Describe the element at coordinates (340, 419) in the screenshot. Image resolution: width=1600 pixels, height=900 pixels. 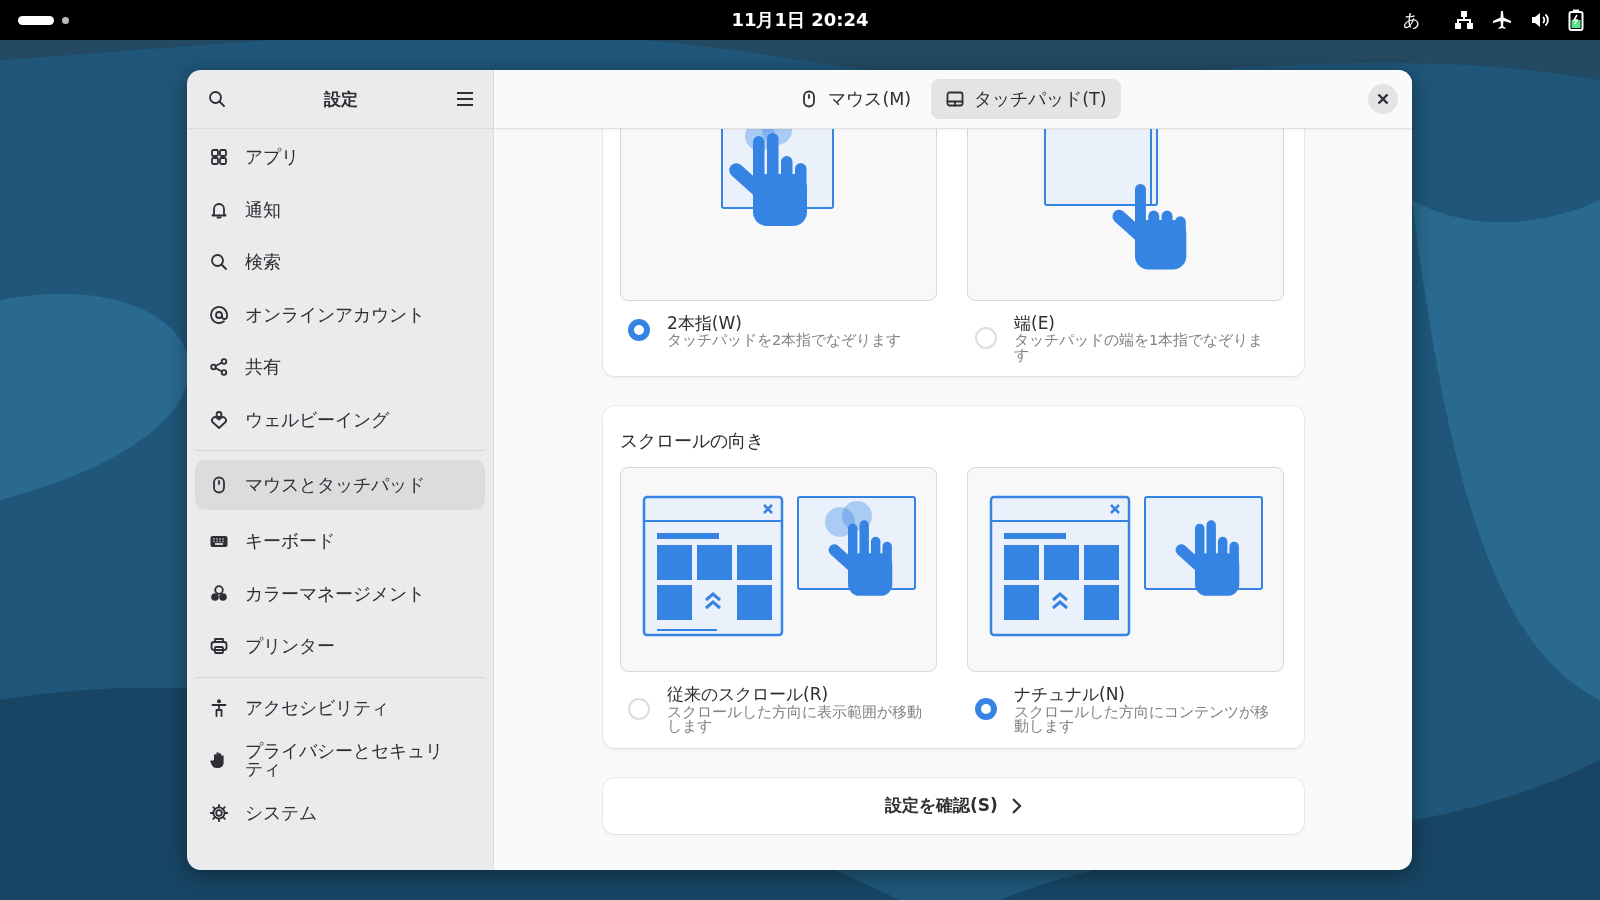
I see `sidebar-item: ウェルビーイング` at that location.